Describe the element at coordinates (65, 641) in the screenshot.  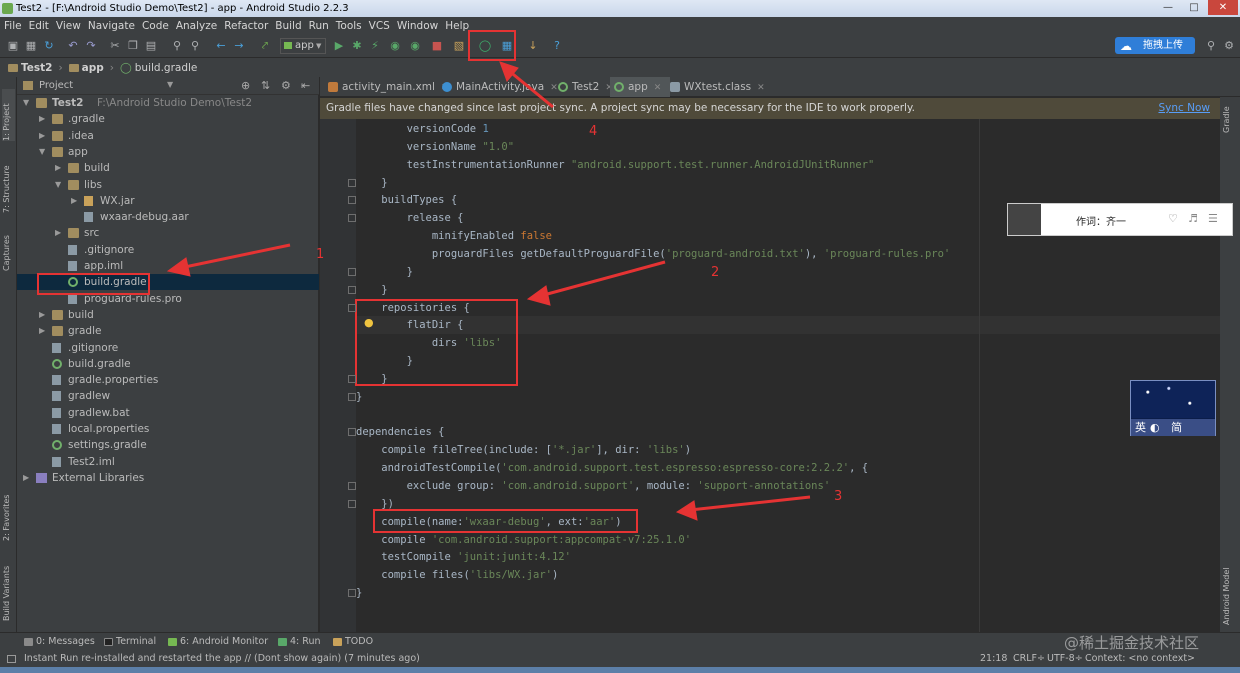
I see `tab-label: 0: Messages` at that location.